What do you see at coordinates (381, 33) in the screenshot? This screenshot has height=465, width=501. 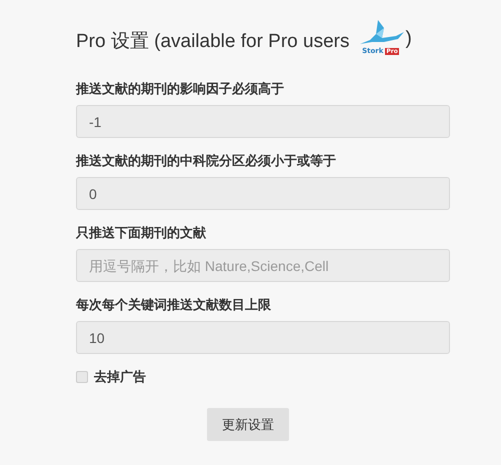 I see `bird-logo-icon` at bounding box center [381, 33].